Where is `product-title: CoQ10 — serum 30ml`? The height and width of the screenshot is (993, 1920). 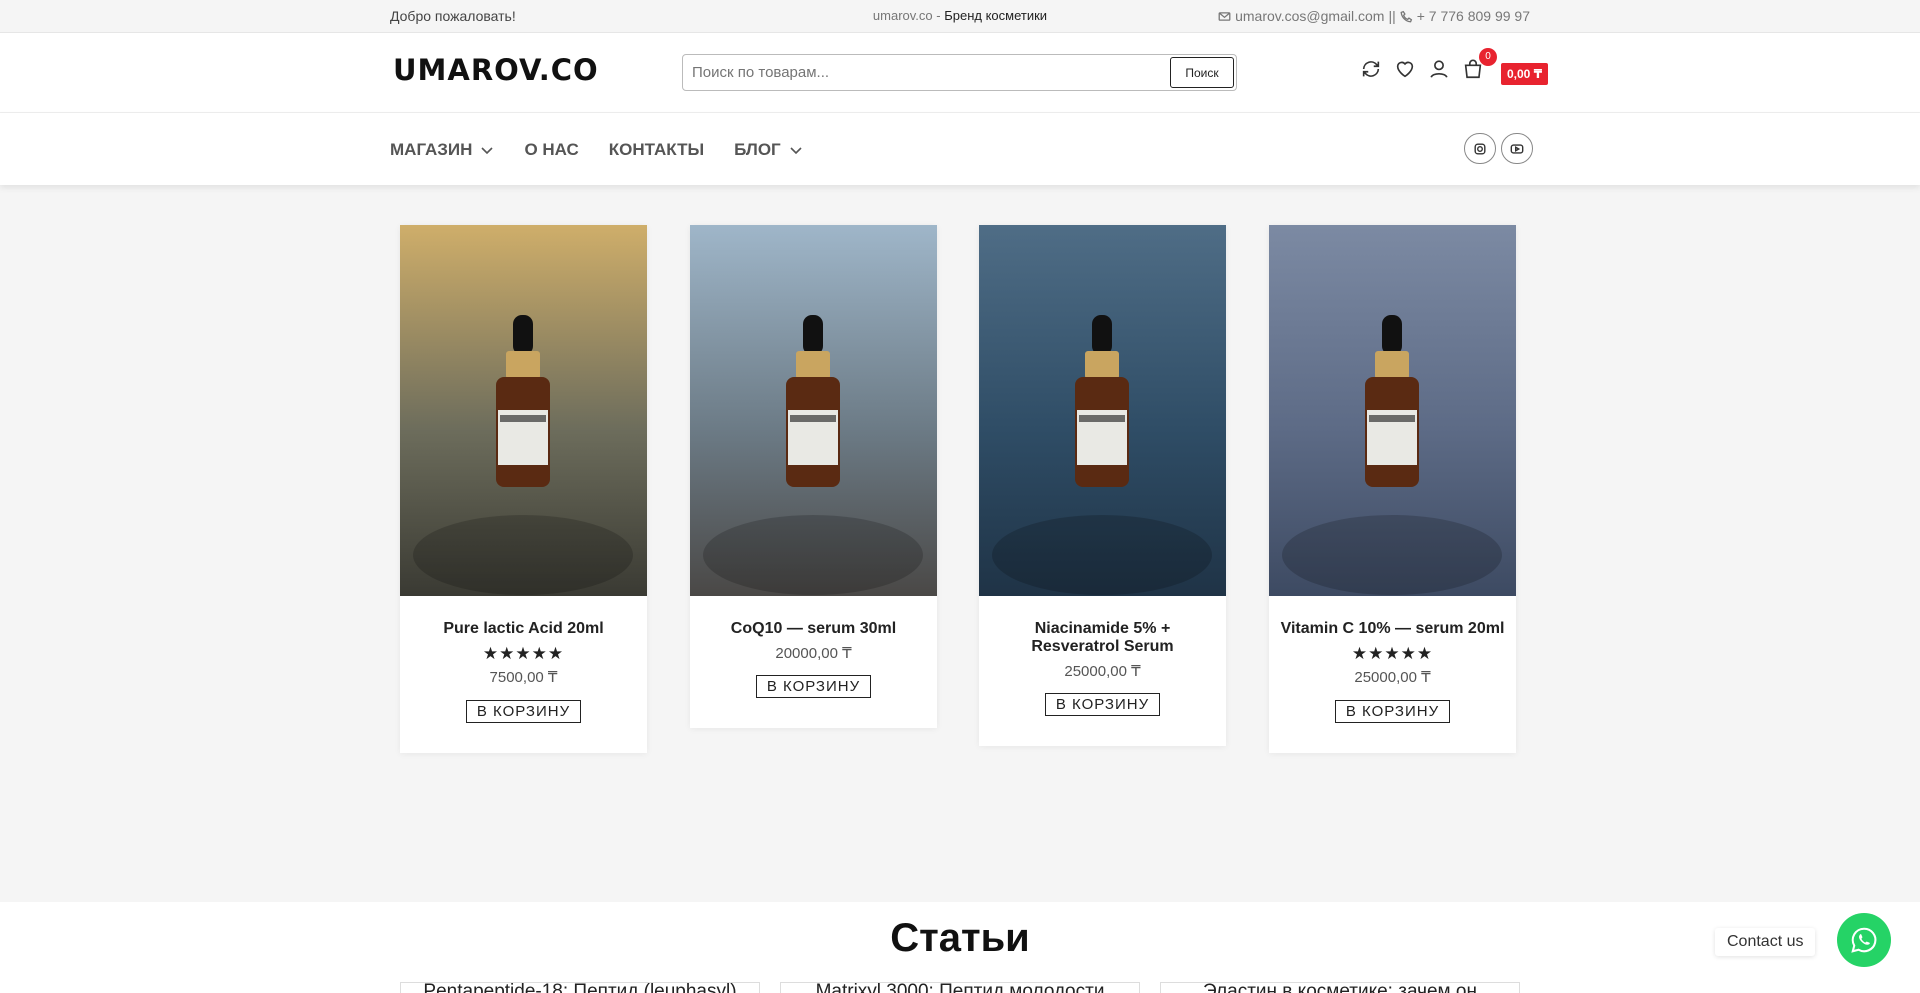 product-title: CoQ10 — serum 30ml is located at coordinates (813, 629).